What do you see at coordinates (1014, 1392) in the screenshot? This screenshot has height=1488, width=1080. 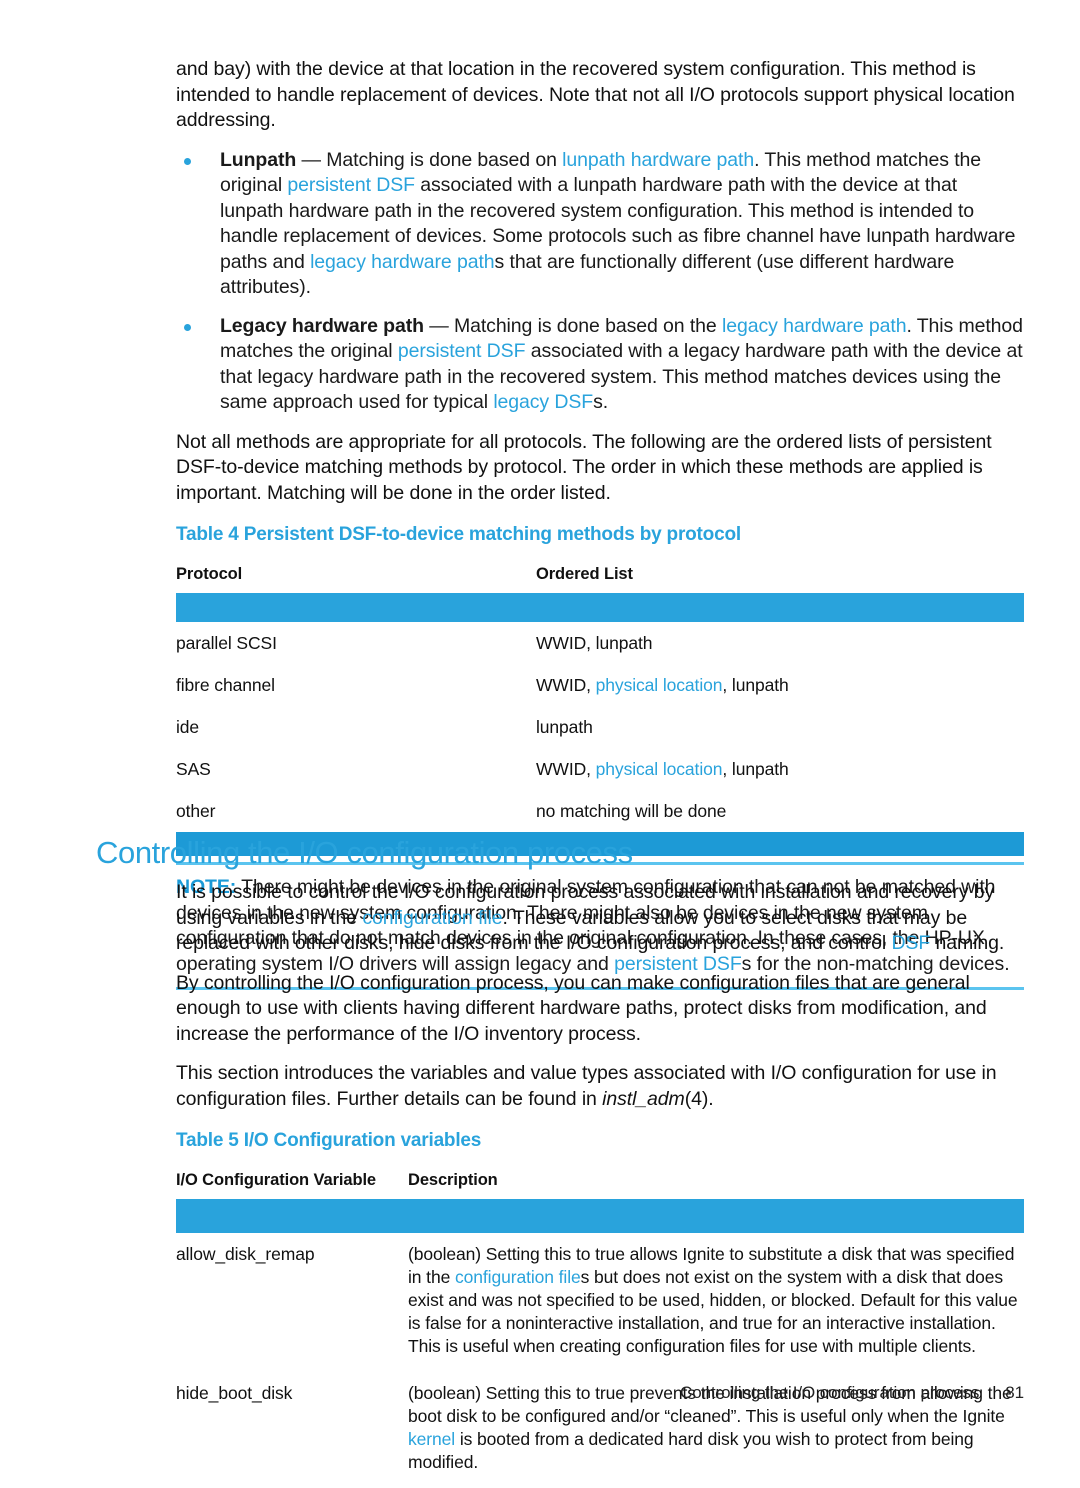 I see `footer-page-number: 81` at bounding box center [1014, 1392].